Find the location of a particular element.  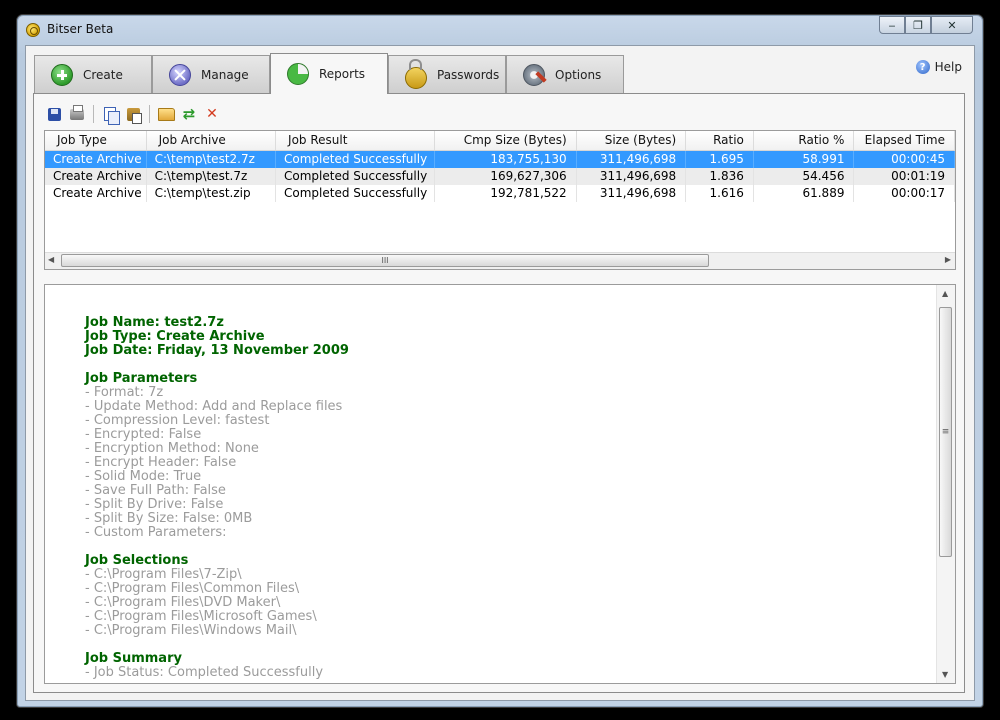

report-job-name: Job Name: test2.7z is located at coordinates (154, 322).